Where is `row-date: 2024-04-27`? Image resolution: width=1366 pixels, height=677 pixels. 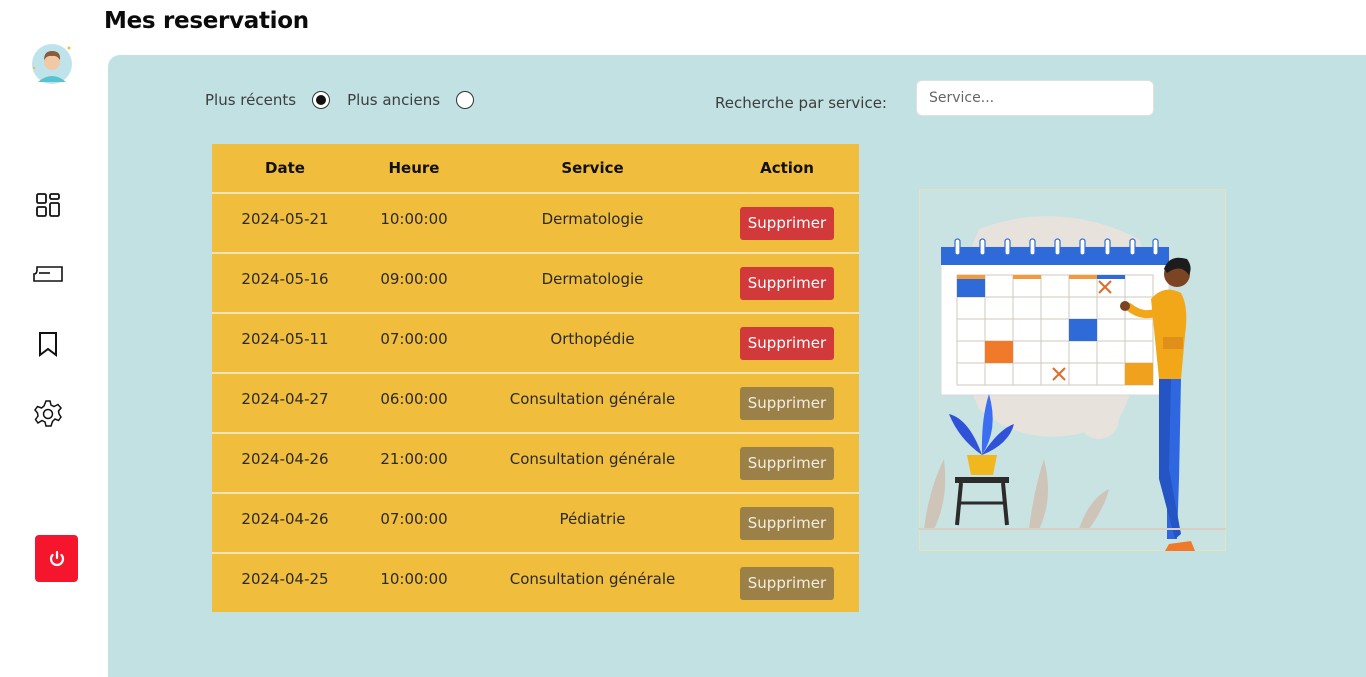
row-date: 2024-04-27 is located at coordinates (285, 399).